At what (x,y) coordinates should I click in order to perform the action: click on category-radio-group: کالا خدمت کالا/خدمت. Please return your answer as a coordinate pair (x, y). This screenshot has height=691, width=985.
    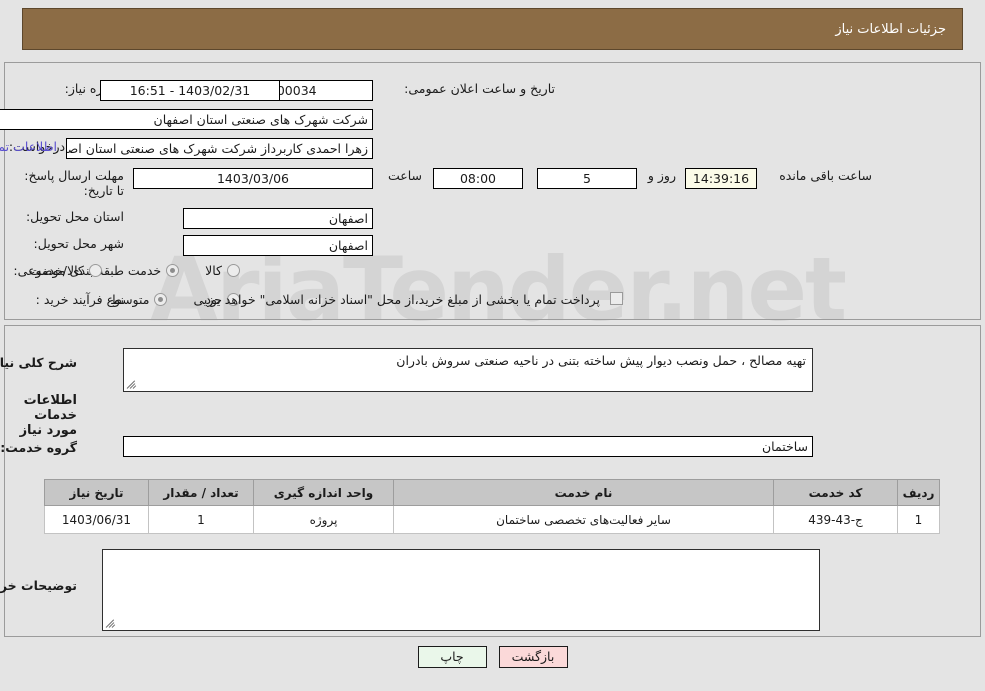
    Looking at the image, I should click on (121, 270).